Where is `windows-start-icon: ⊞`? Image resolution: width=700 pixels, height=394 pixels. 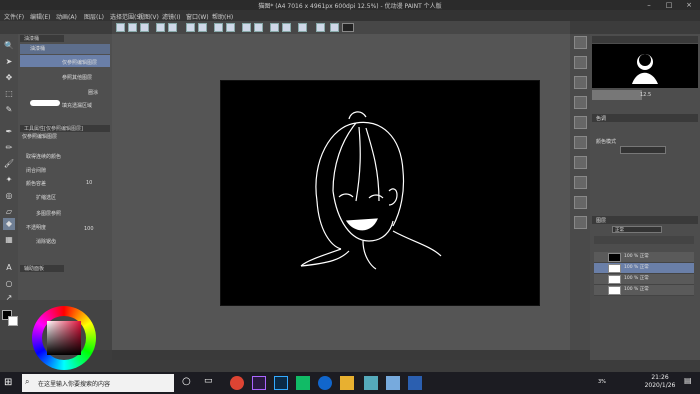
windows-start-icon: ⊞ is located at coordinates (10, 383).